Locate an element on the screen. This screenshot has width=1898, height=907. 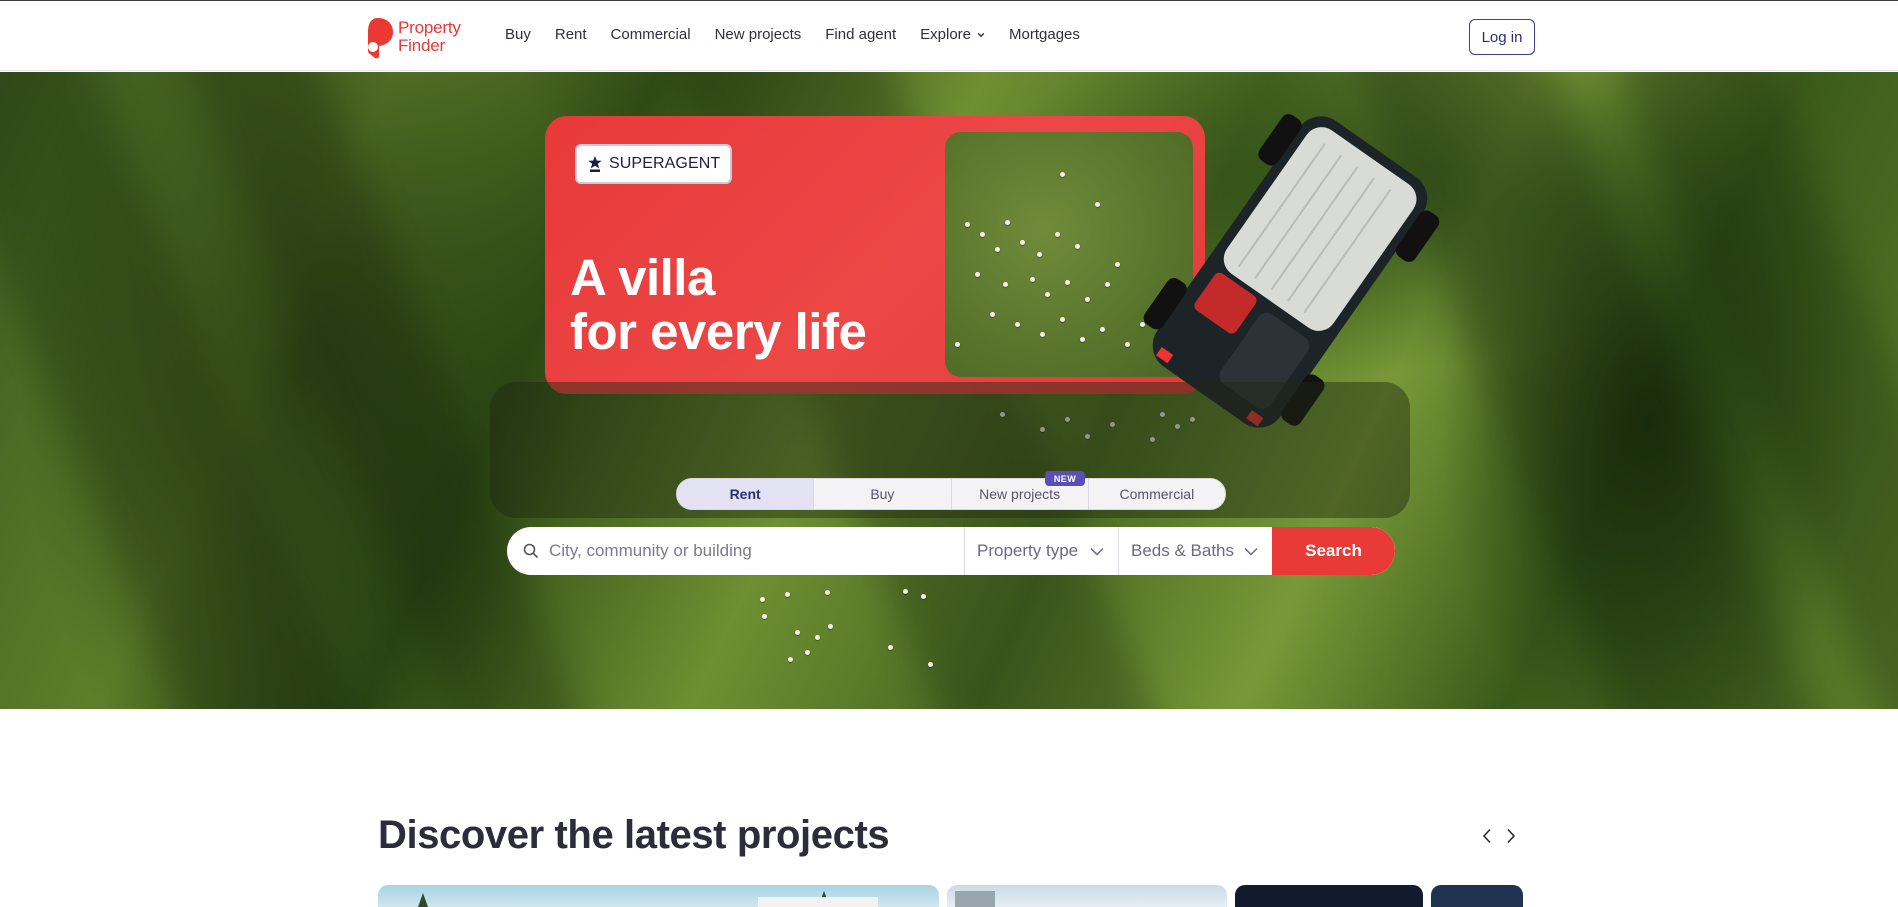
location-search is located at coordinates (736, 551).